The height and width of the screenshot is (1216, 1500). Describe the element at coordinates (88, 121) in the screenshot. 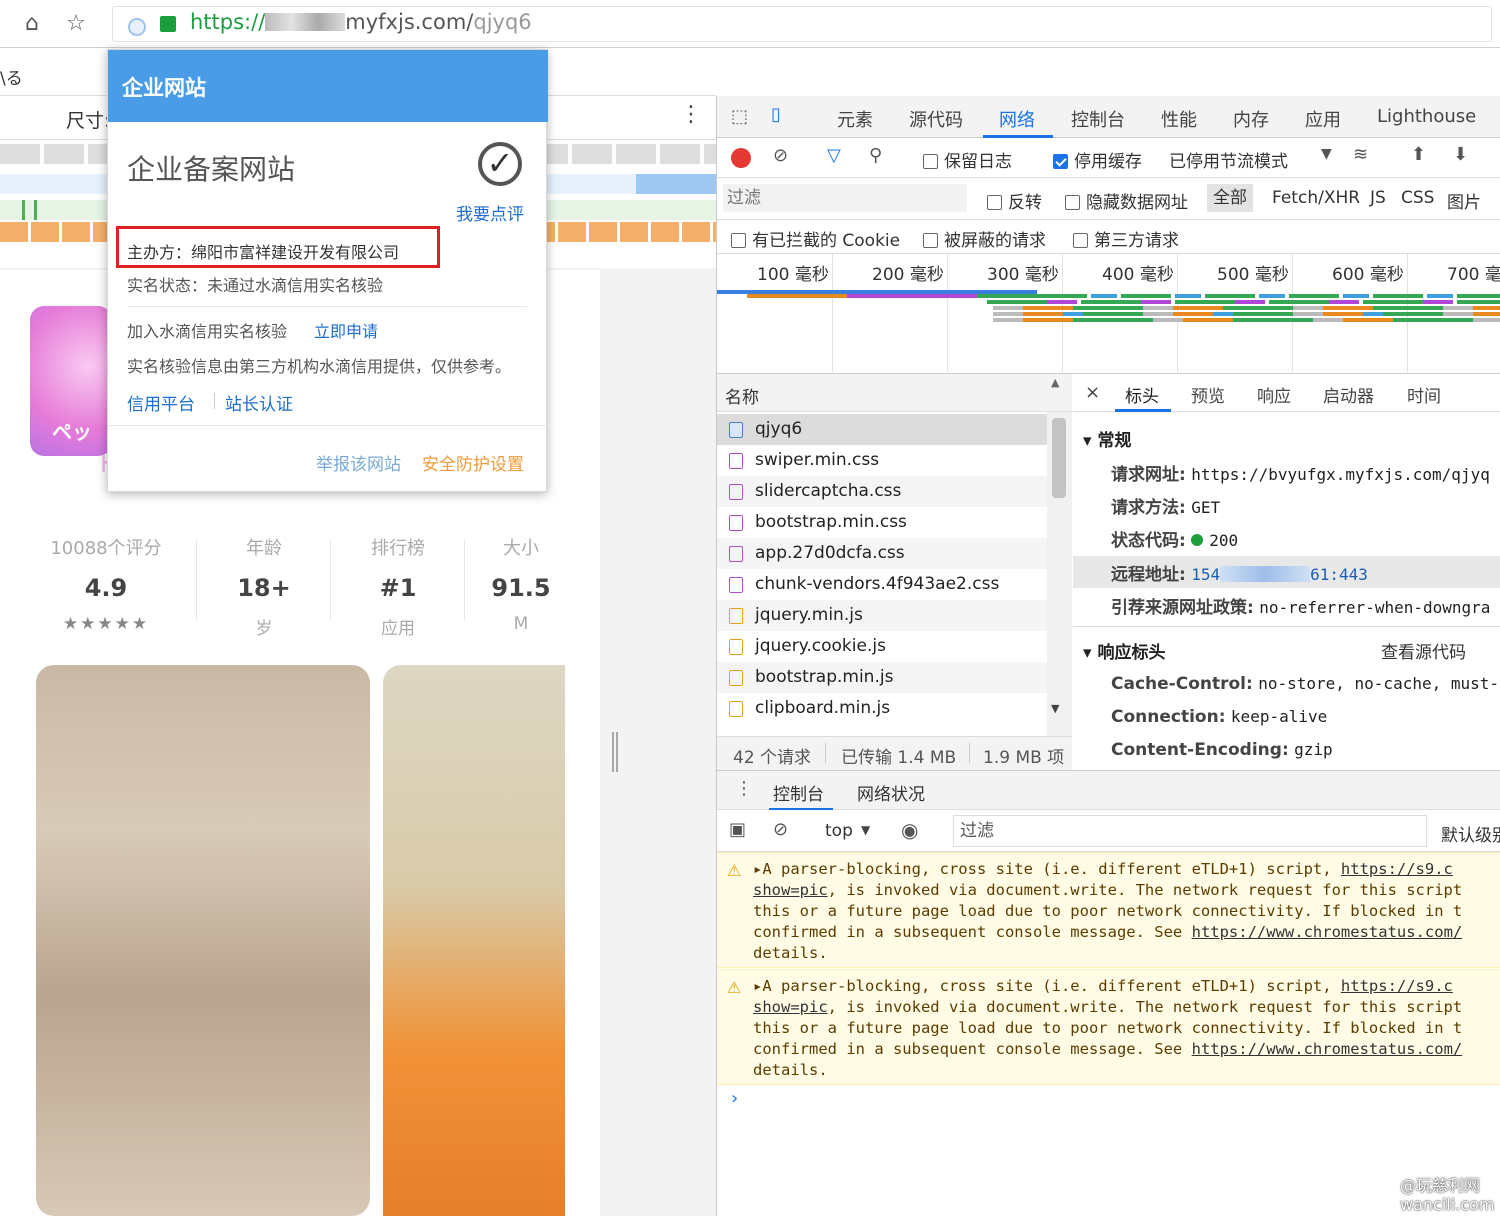

I see `size-label: 尺寸:` at that location.